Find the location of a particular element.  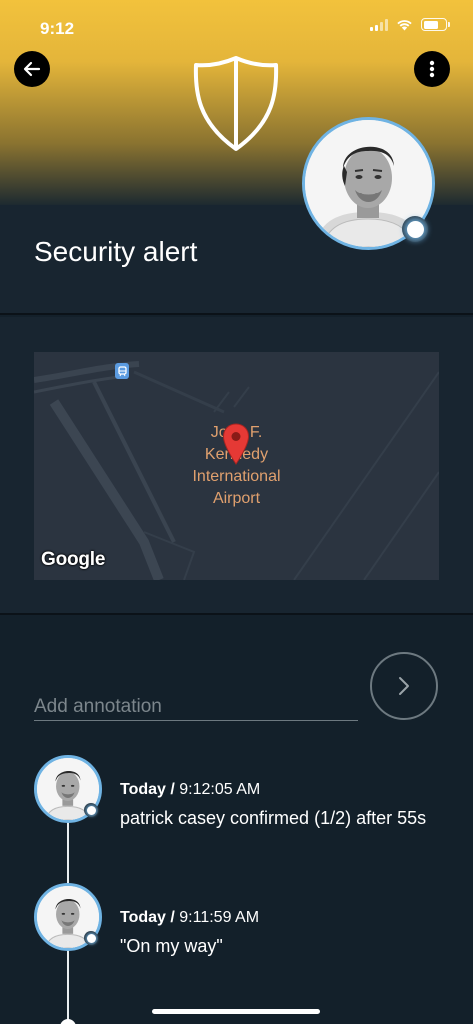

page-title: Security alert is located at coordinates (116, 251).